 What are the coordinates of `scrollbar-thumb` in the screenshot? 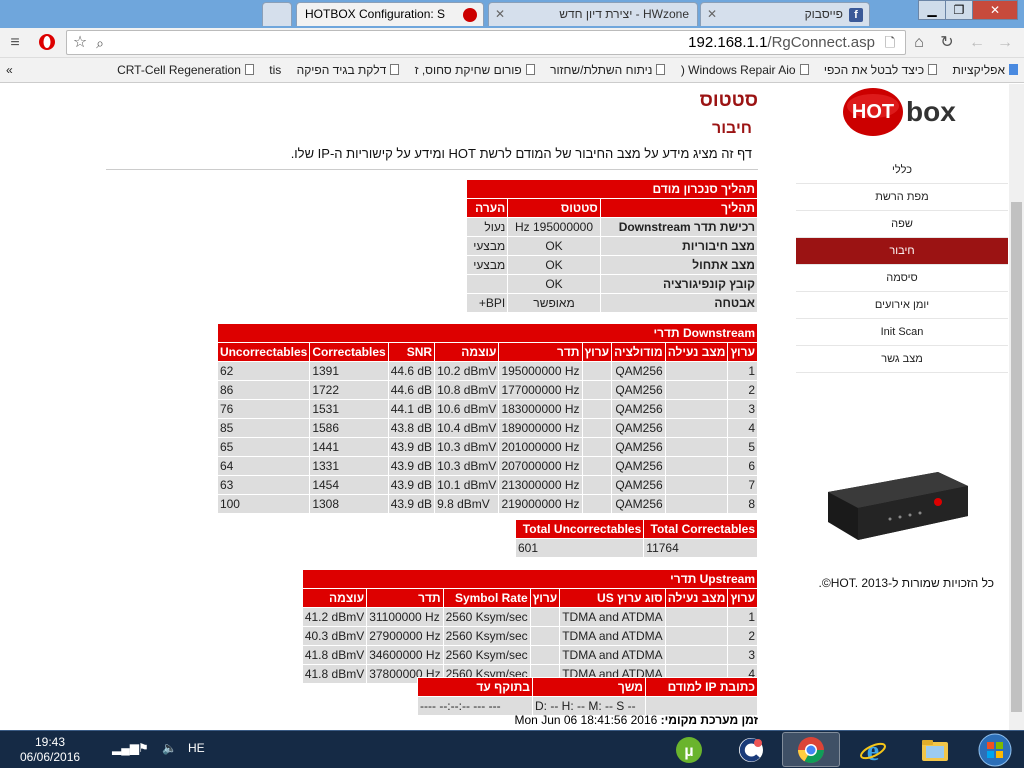 It's located at (1016, 457).